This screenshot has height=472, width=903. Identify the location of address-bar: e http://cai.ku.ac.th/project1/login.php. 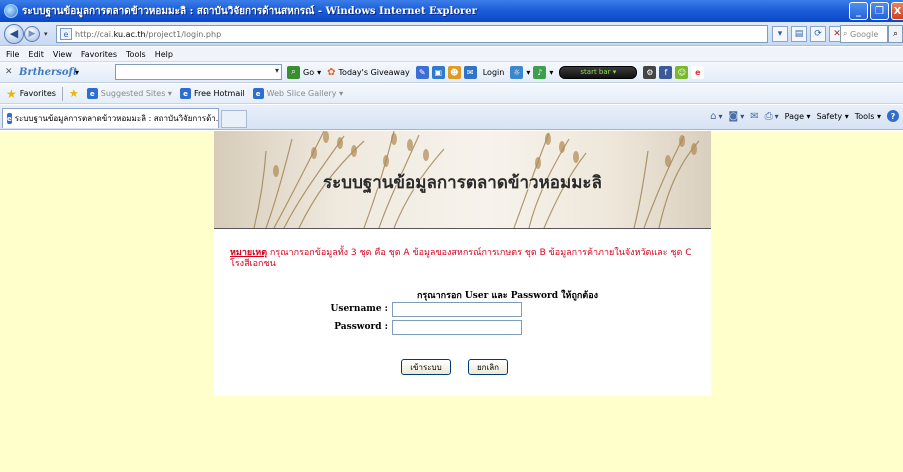
(412, 34).